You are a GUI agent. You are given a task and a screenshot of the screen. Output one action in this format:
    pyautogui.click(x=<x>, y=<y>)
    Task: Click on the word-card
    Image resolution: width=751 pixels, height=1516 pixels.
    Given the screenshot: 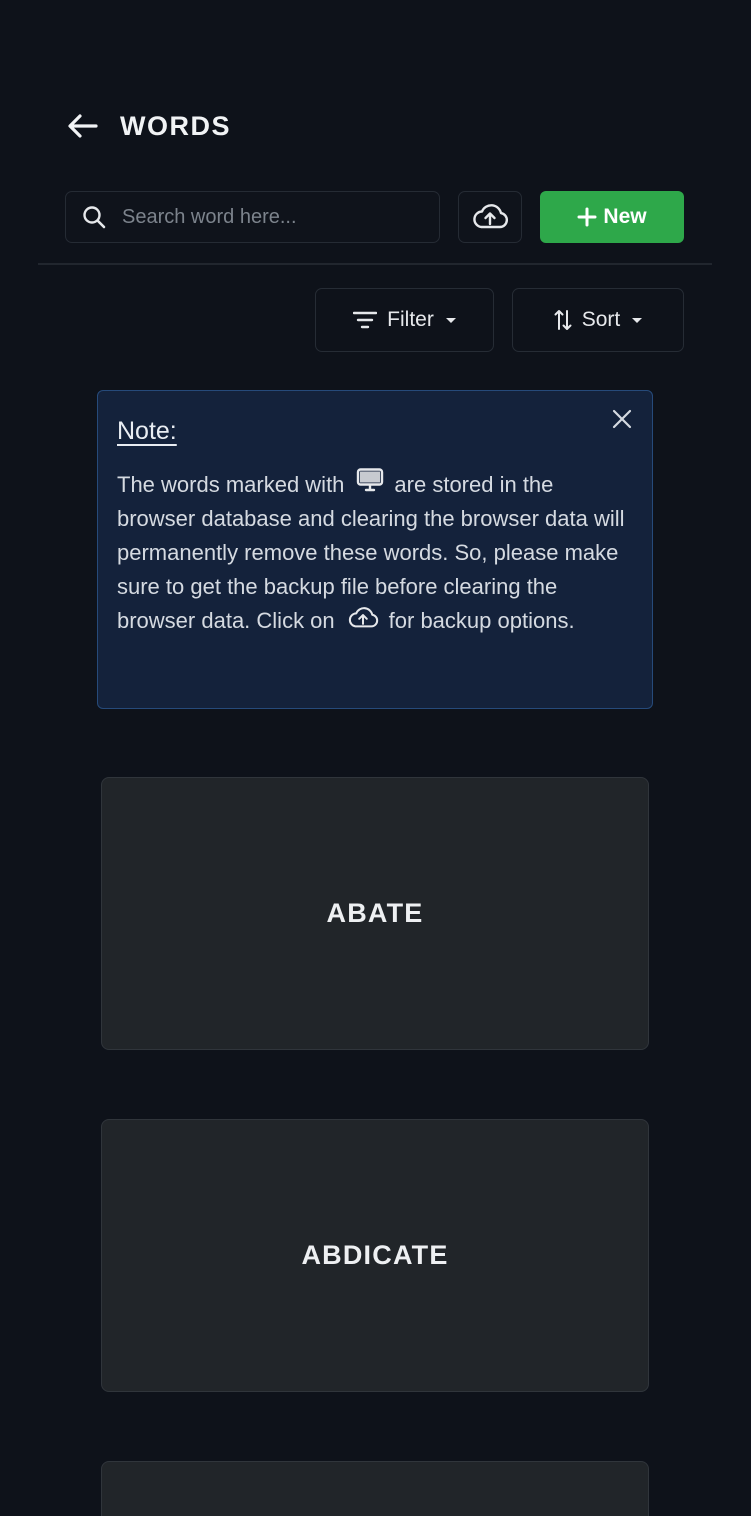 What is the action you would take?
    pyautogui.click(x=375, y=1488)
    